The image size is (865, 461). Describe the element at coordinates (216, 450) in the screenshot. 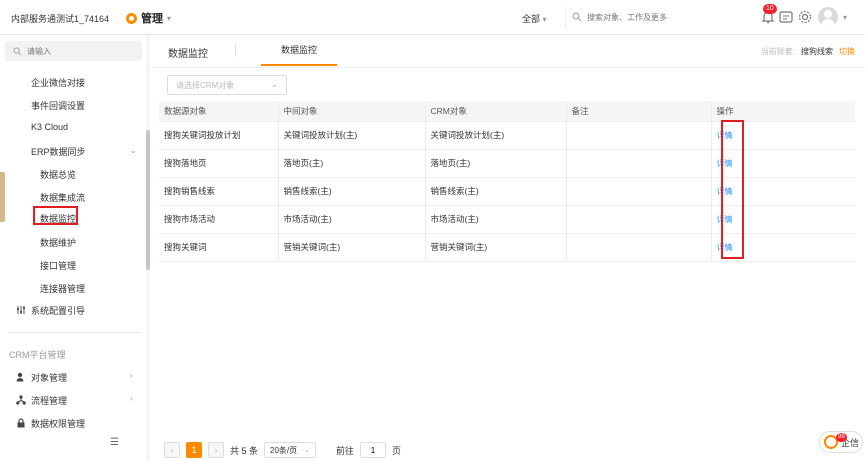

I see `next-page-button: ›` at that location.